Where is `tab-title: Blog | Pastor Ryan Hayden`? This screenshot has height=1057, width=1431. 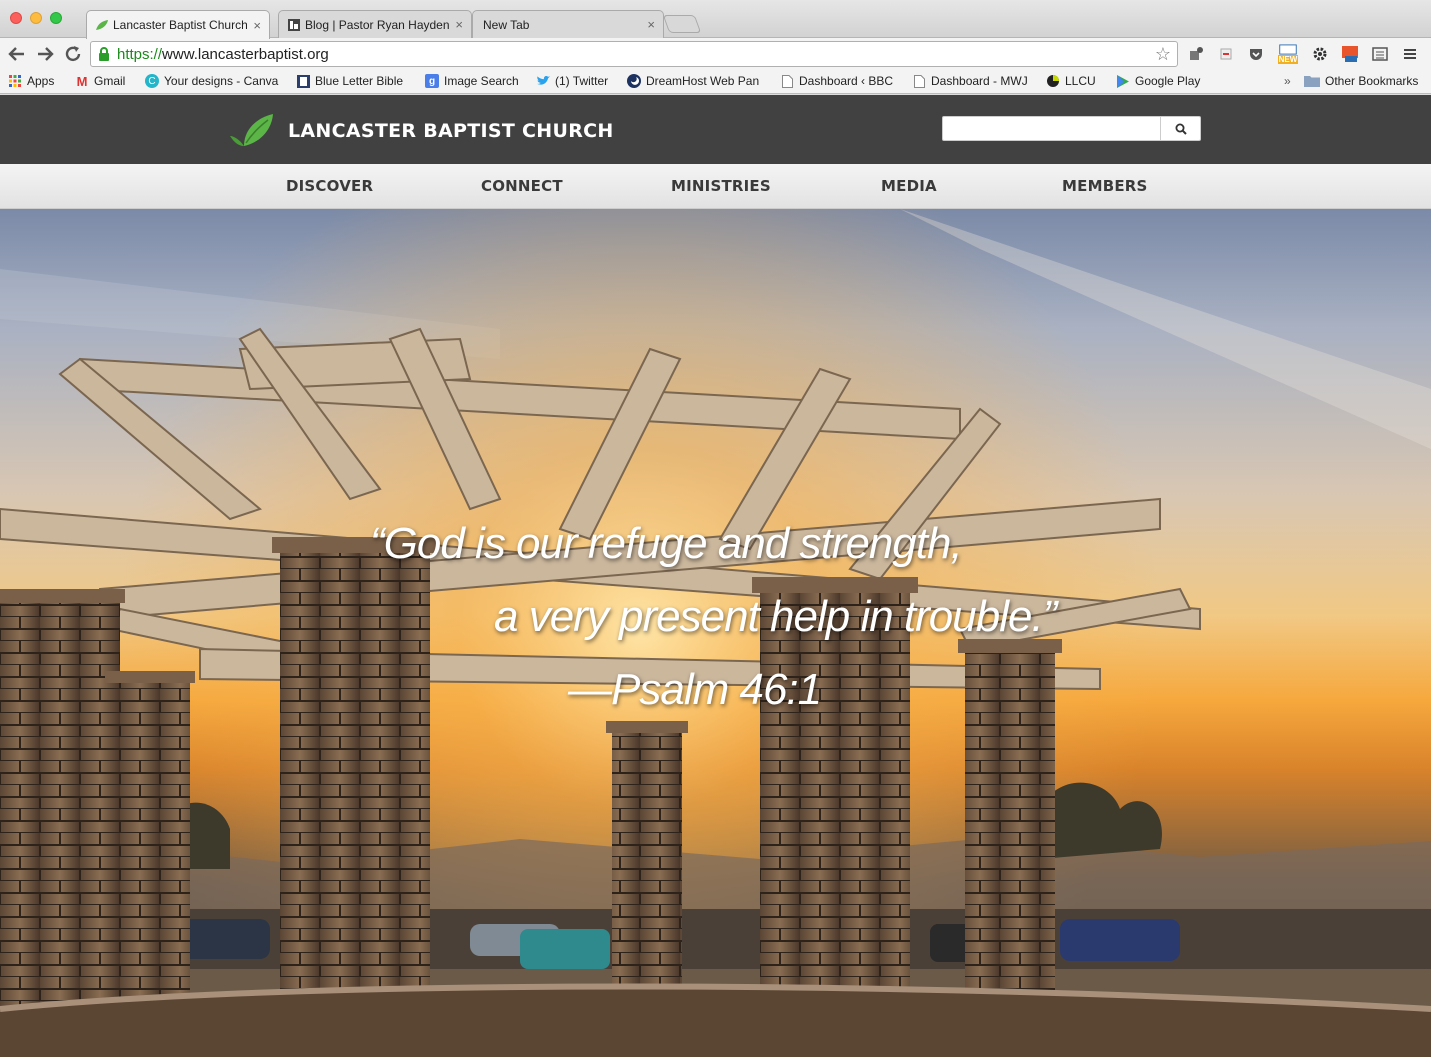 tab-title: Blog | Pastor Ryan Hayden is located at coordinates (377, 24).